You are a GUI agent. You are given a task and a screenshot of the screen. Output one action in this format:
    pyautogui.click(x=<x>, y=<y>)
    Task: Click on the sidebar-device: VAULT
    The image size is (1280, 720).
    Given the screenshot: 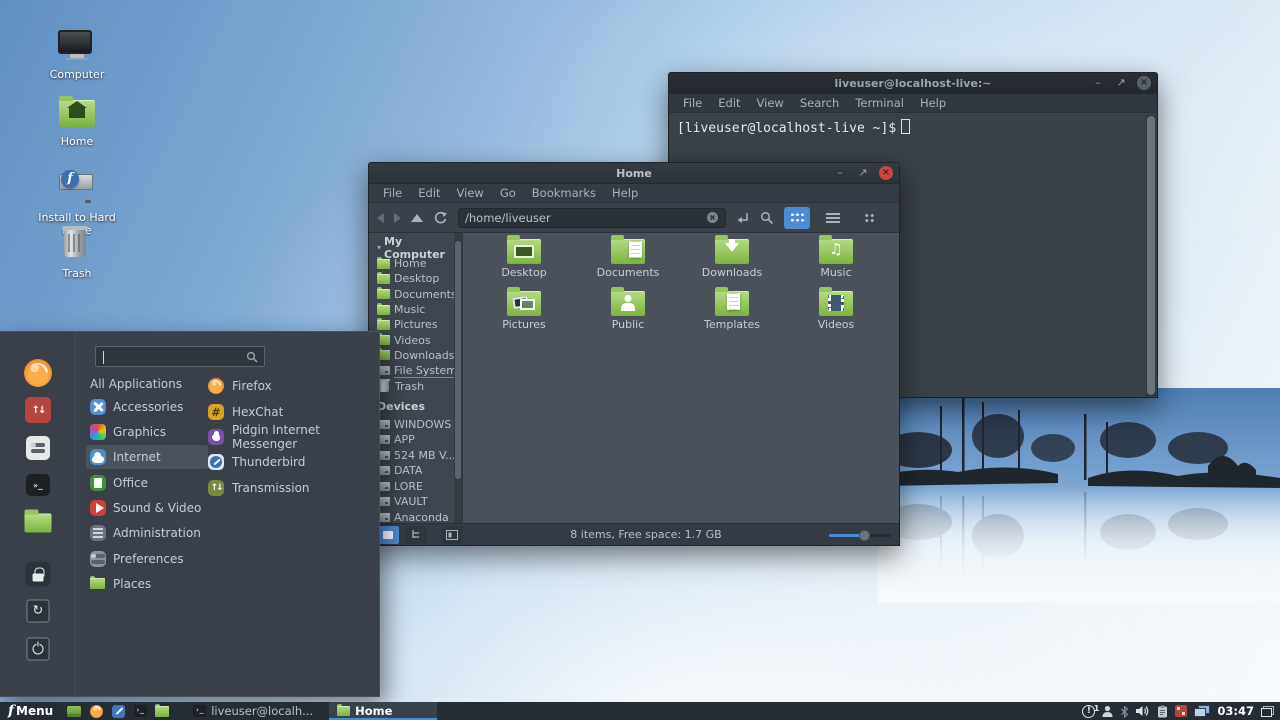 What is the action you would take?
    pyautogui.click(x=419, y=502)
    